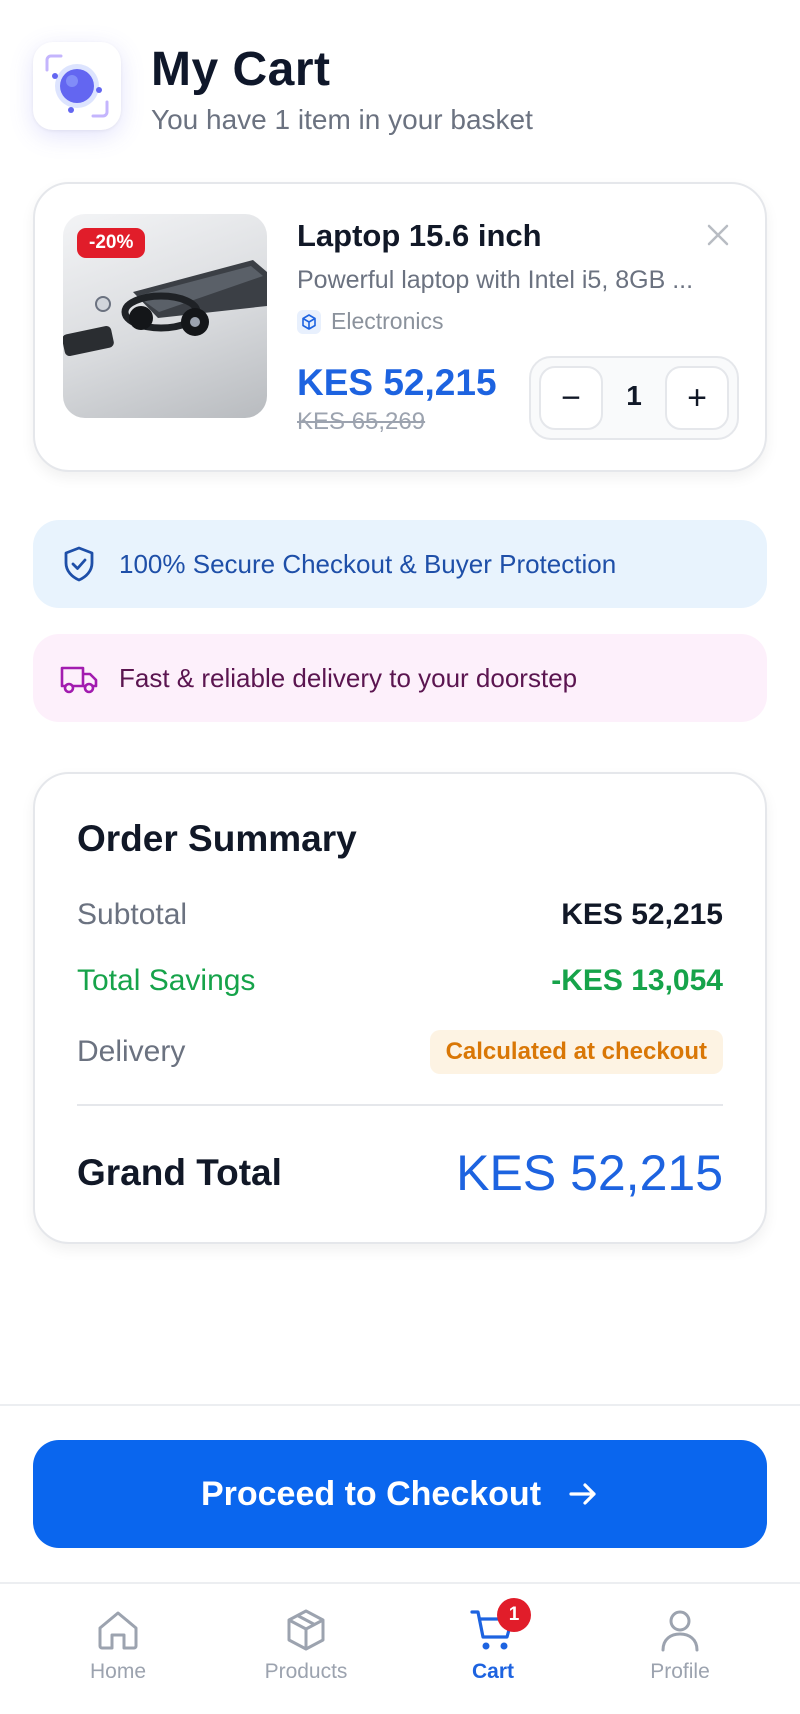  What do you see at coordinates (400, 1052) in the screenshot?
I see `delivery-row: Delivery Calculated at checkout` at bounding box center [400, 1052].